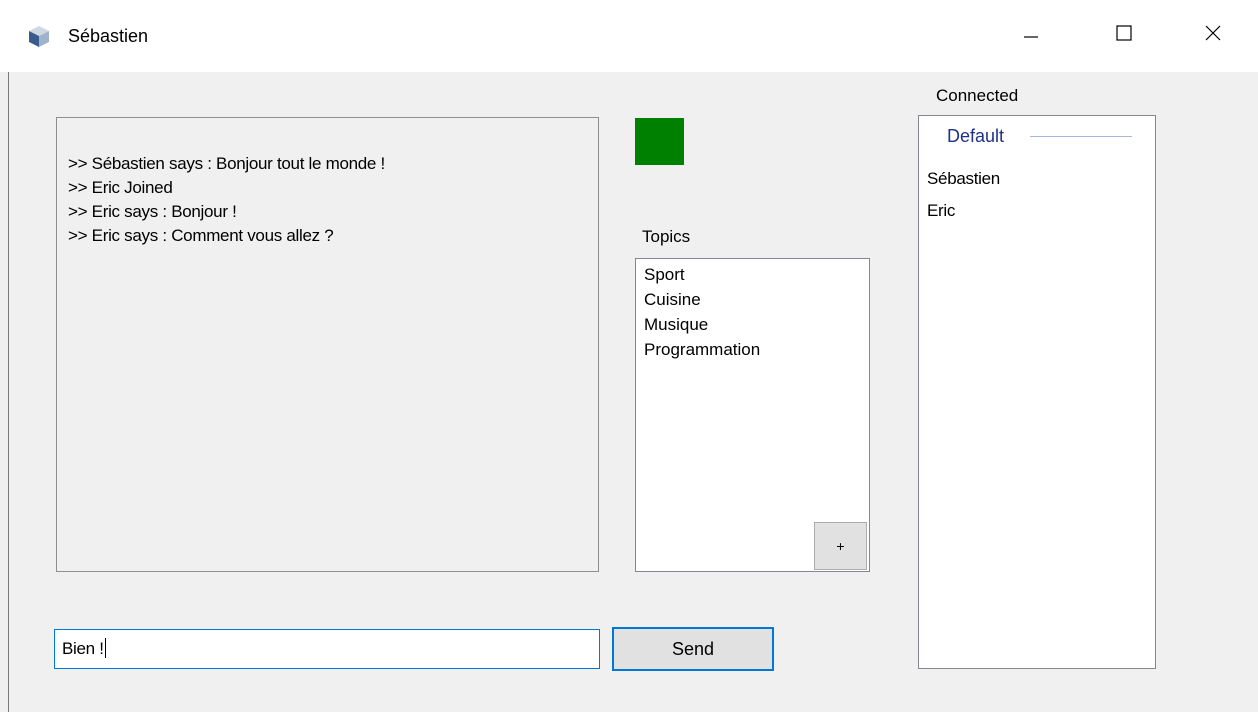 The width and height of the screenshot is (1258, 712). What do you see at coordinates (672, 300) in the screenshot?
I see `topic-item-cuisine: Cuisine` at bounding box center [672, 300].